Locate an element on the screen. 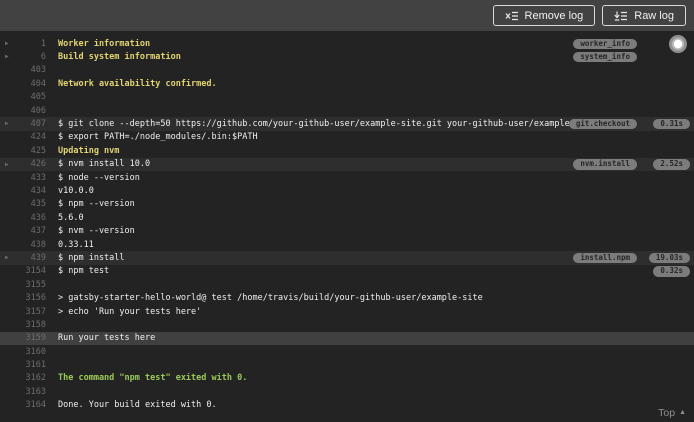 The width and height of the screenshot is (694, 422). log-row: ▶ 435 $ npm --version is located at coordinates (347, 204).